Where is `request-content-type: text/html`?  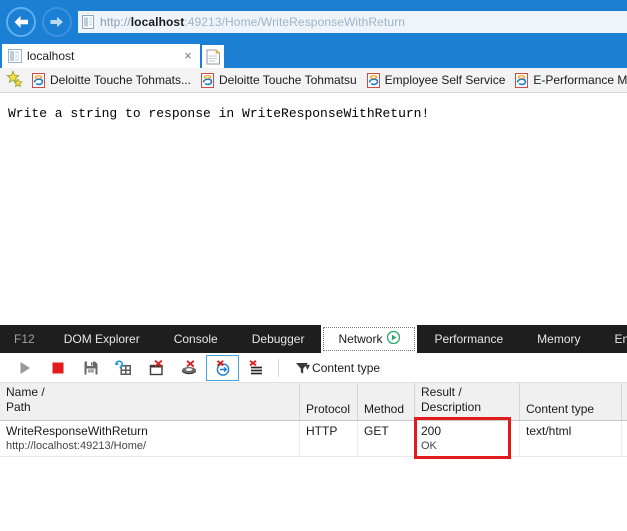
request-content-type: text/html is located at coordinates (549, 431).